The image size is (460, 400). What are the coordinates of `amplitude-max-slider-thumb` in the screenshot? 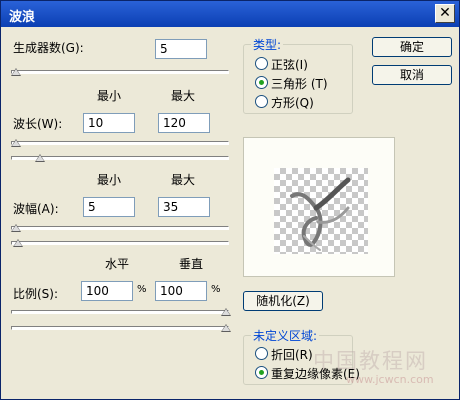 It's located at (18, 243).